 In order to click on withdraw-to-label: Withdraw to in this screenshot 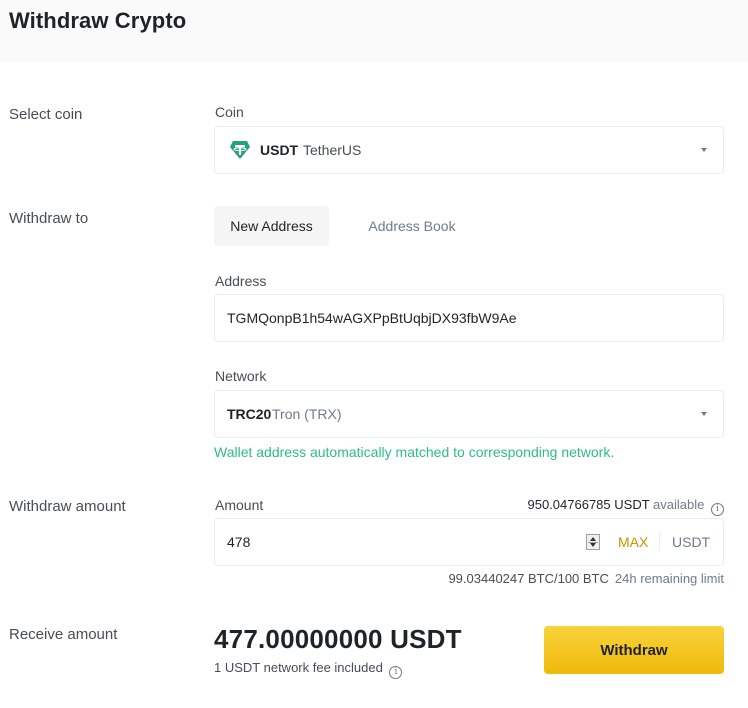, I will do `click(49, 218)`.